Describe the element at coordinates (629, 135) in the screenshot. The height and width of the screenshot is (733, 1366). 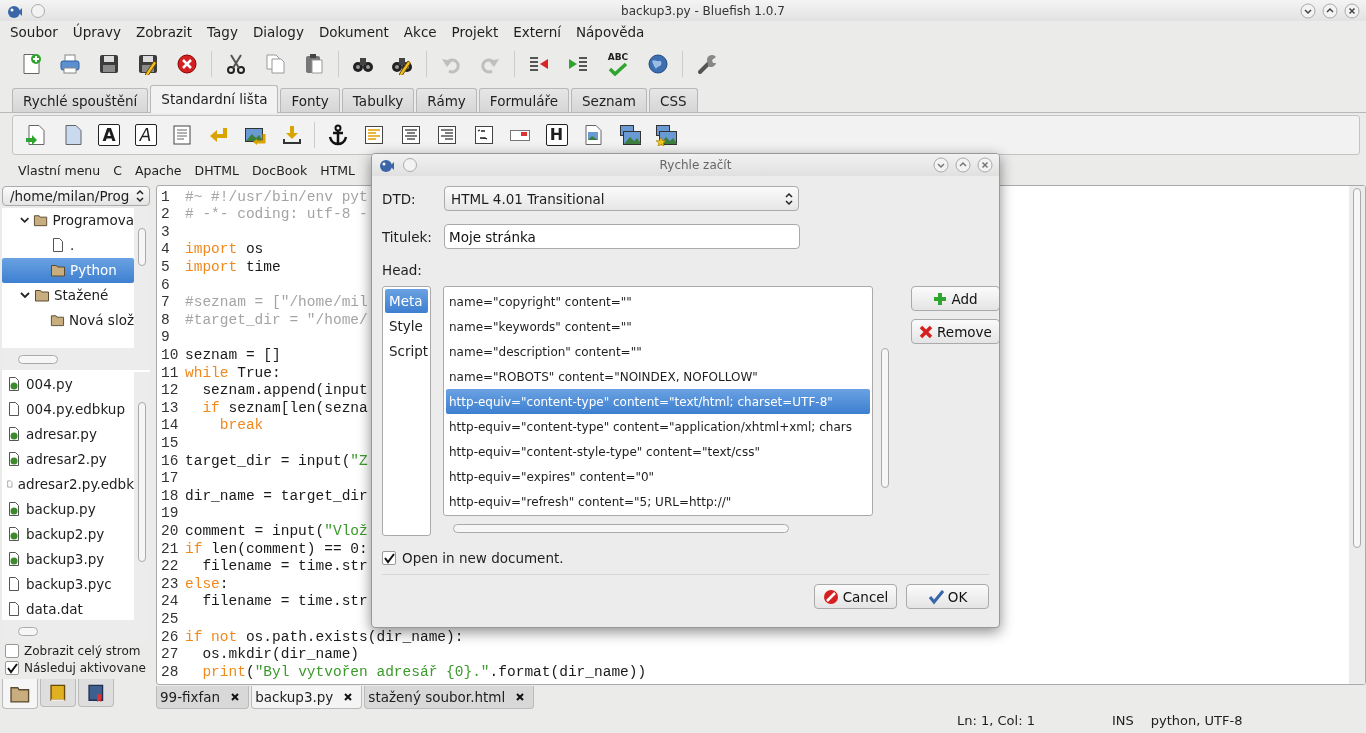
I see `pictures-icon` at that location.